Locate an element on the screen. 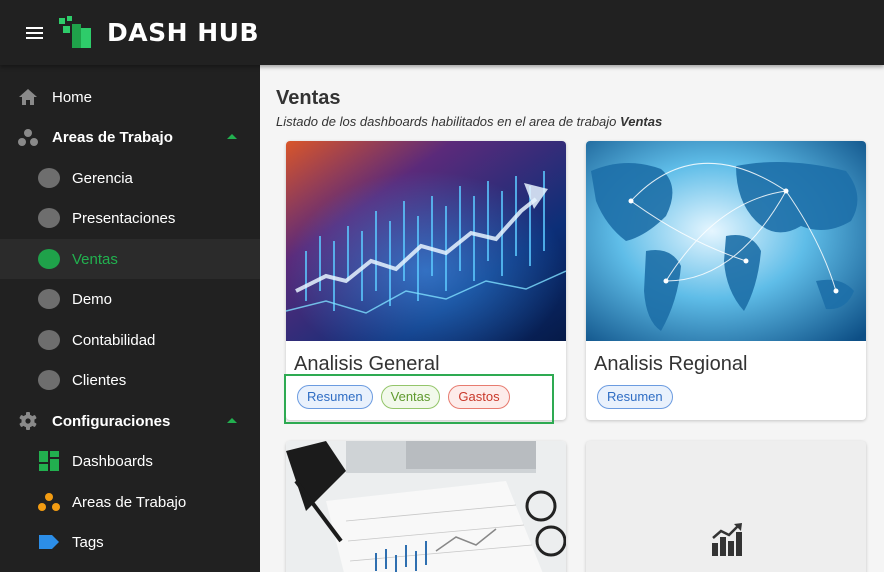  sidebar-item-label: Home is located at coordinates (72, 97).